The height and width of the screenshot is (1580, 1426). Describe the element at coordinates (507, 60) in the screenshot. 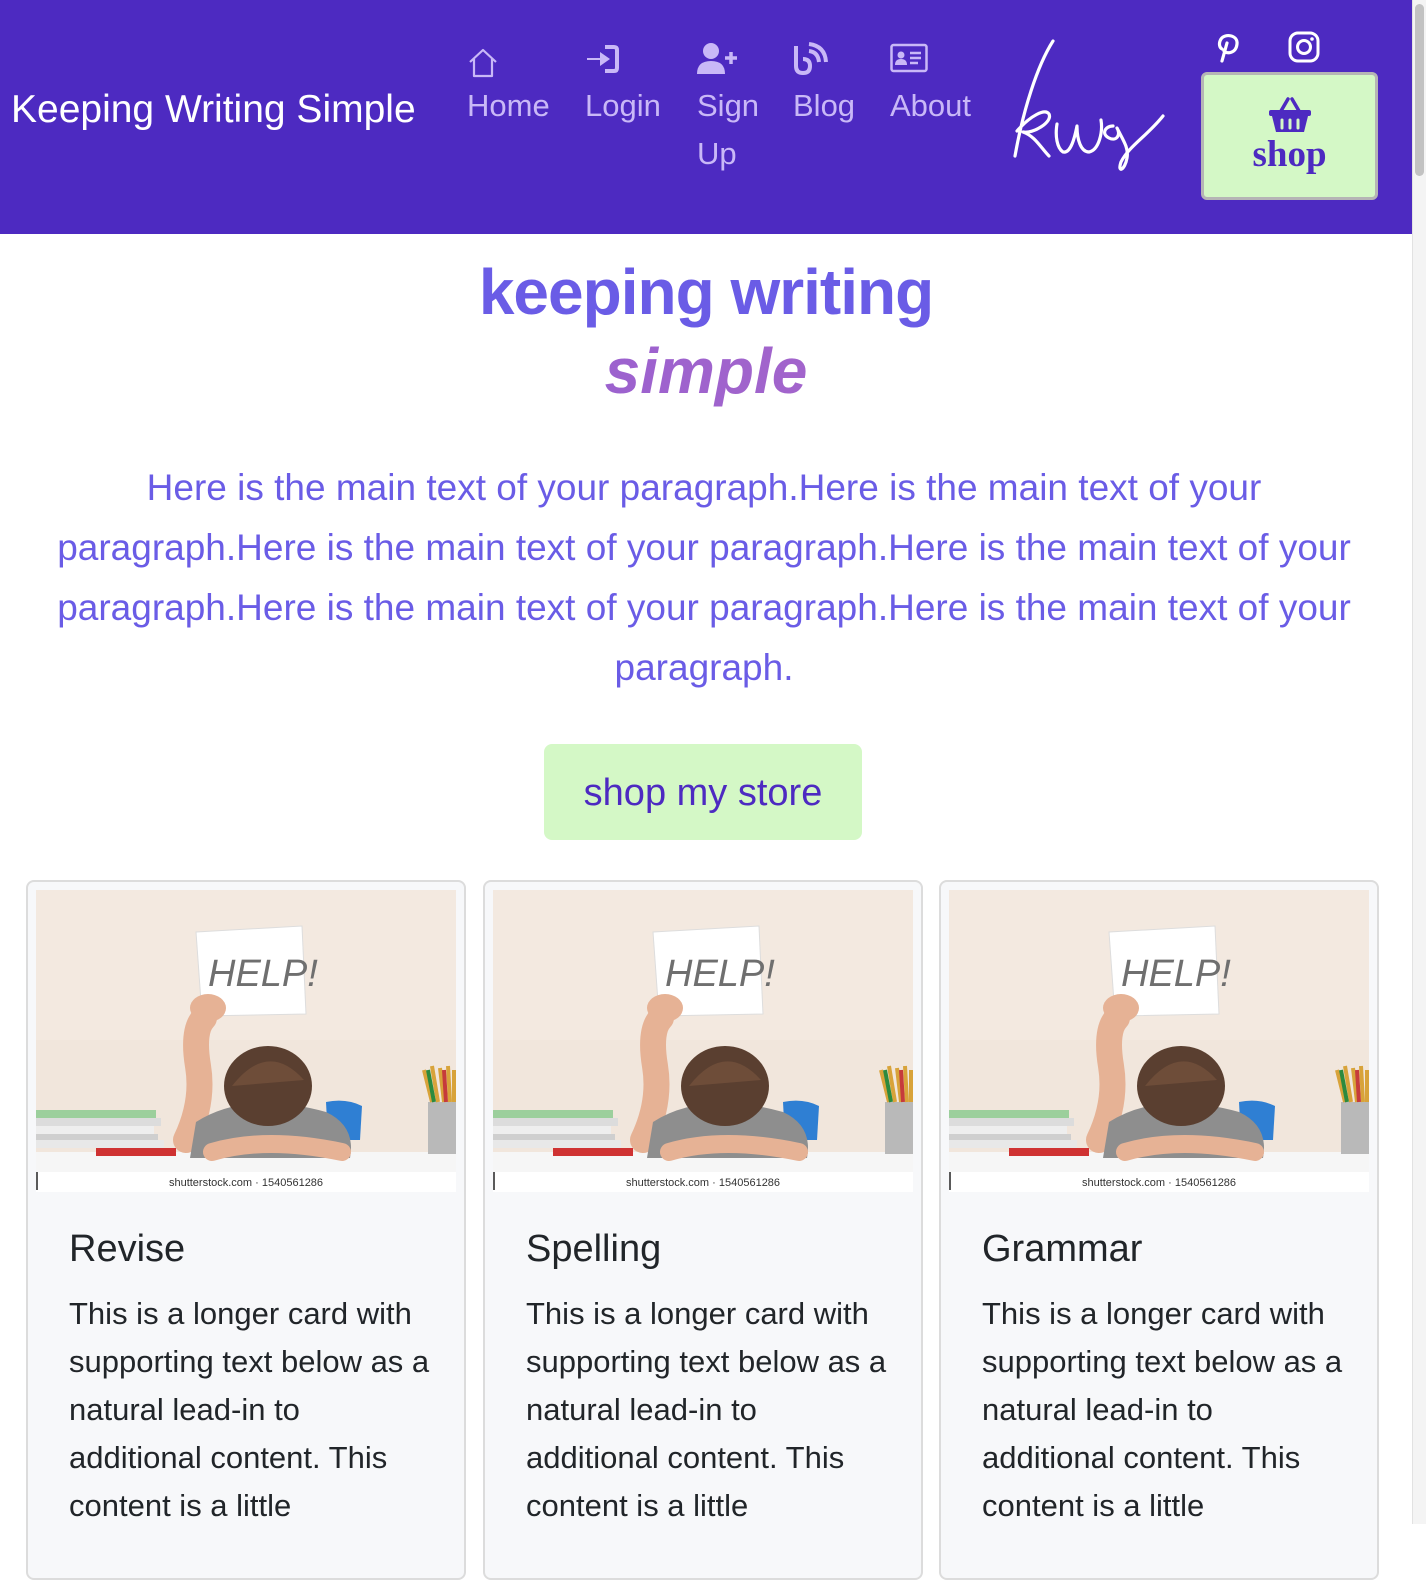

I see `home-icon` at that location.